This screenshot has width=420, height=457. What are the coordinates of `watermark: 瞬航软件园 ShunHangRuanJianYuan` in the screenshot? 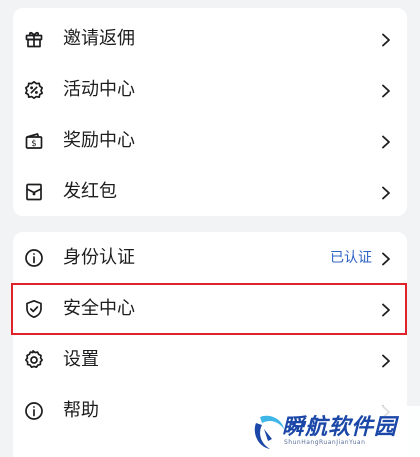 It's located at (332, 431).